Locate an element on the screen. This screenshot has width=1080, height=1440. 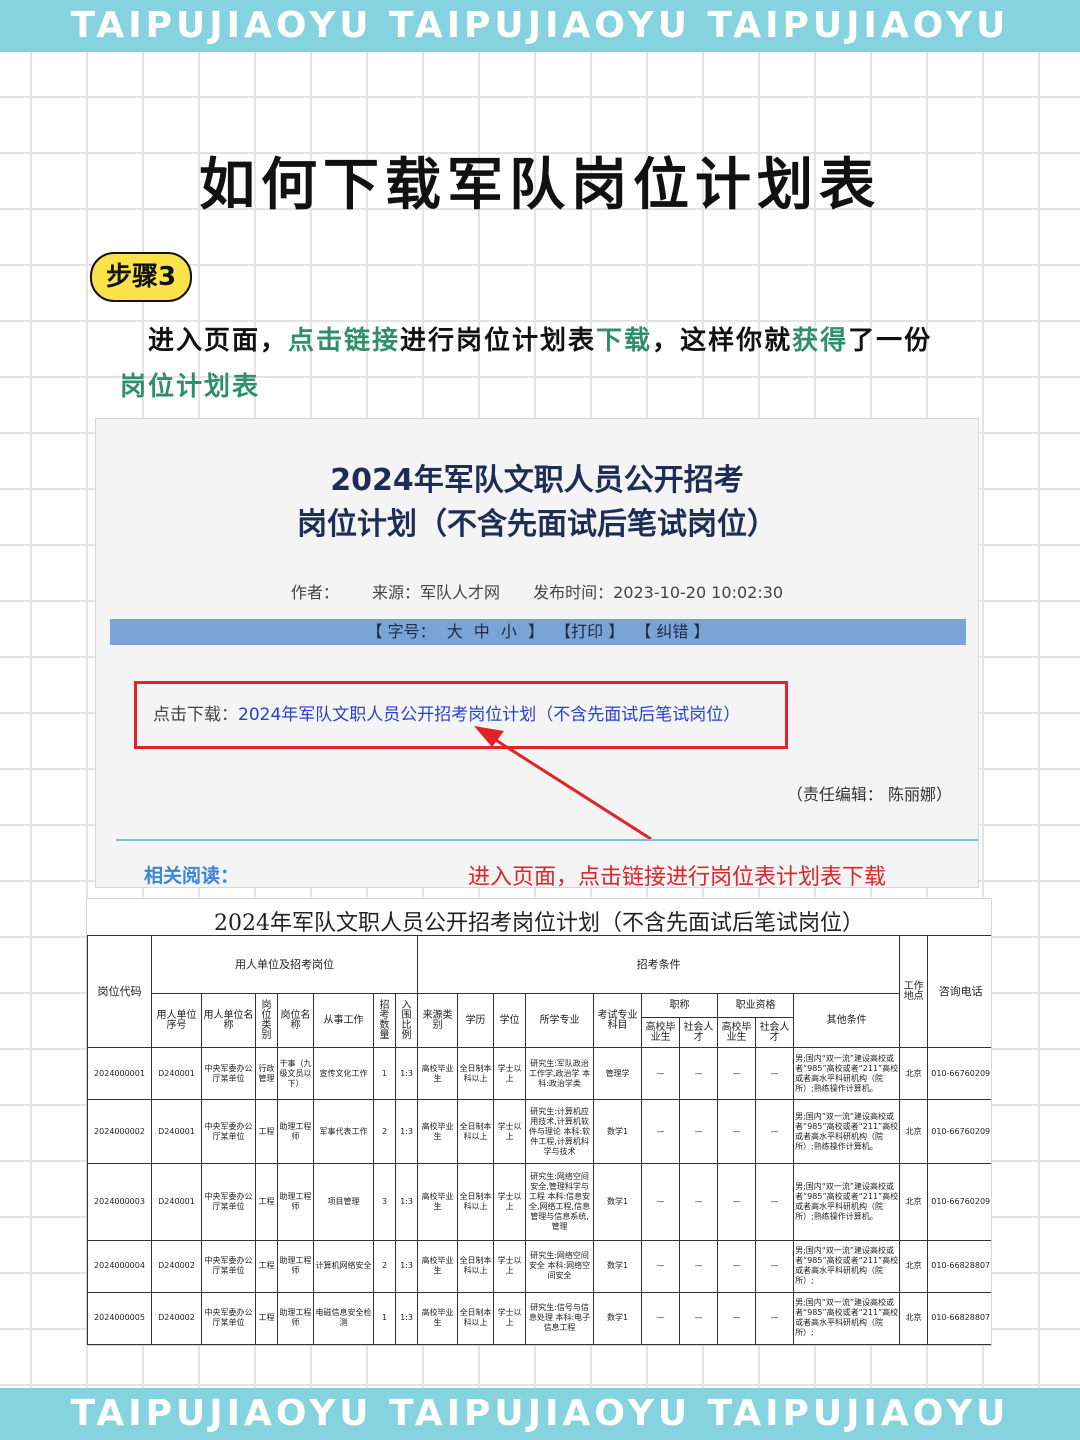
font-small-link: 小 is located at coordinates (509, 631).